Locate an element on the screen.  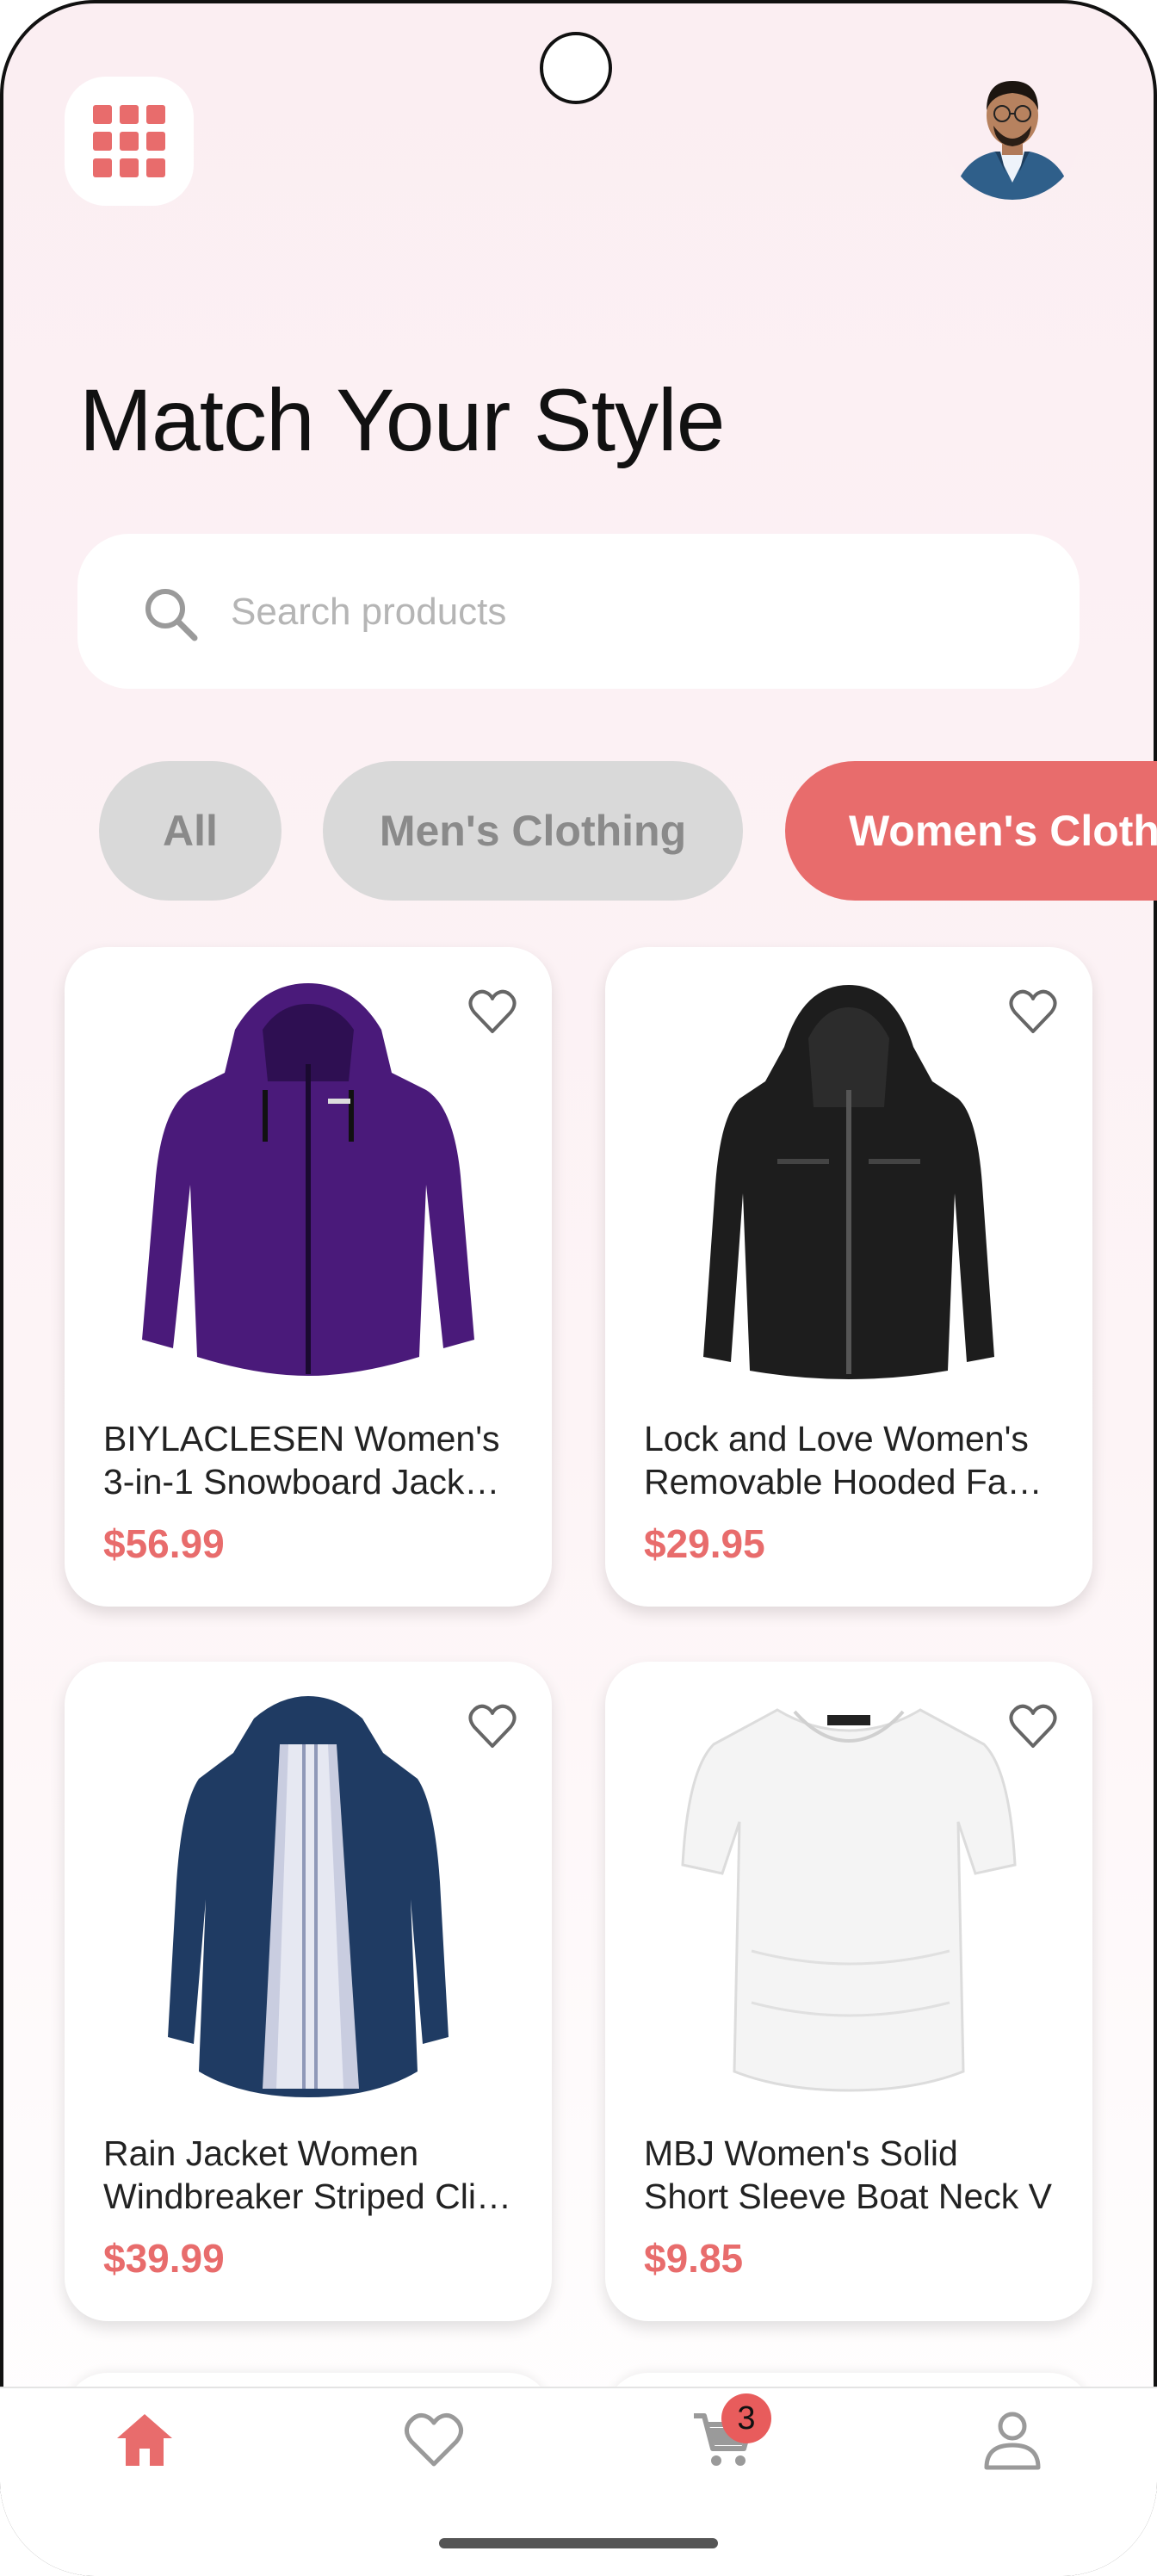
front-camera is located at coordinates (576, 68).